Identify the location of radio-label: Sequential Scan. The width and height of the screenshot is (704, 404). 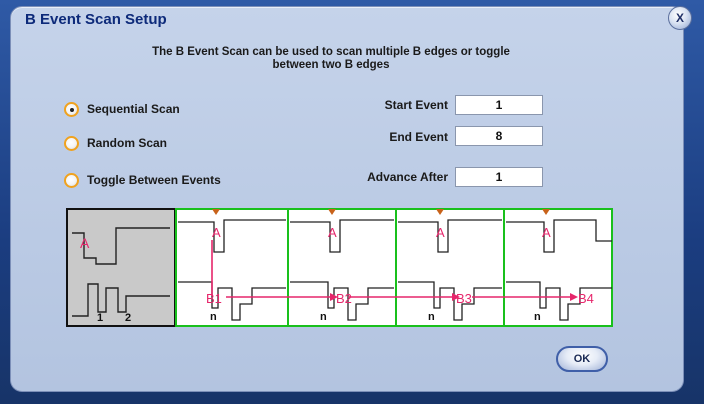
(133, 109).